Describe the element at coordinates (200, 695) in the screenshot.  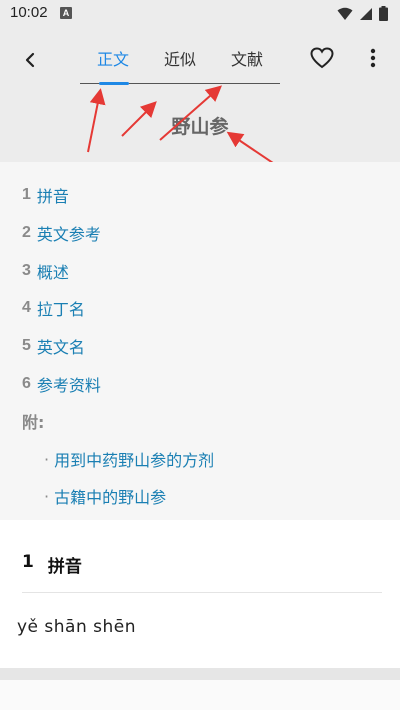
I see `next-section-area` at that location.